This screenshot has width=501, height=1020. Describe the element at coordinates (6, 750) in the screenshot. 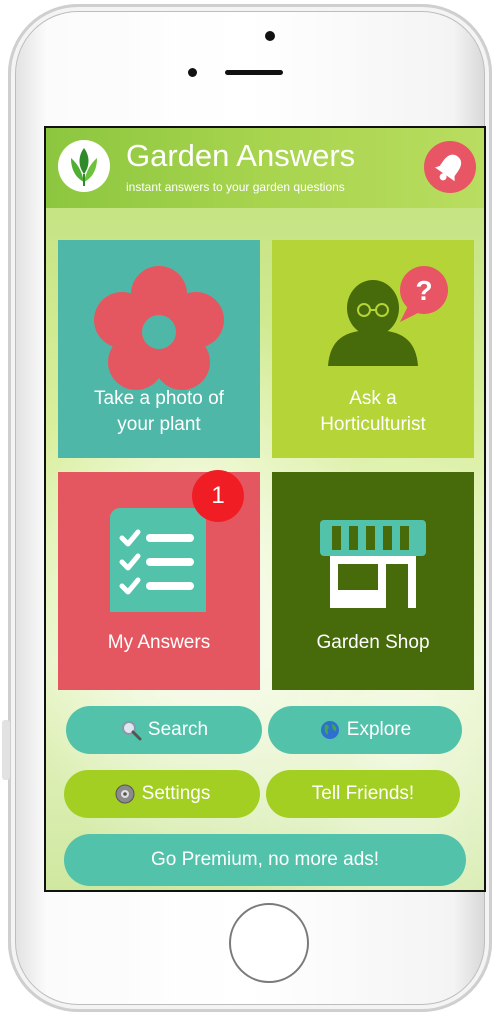

I see `phone-side-button` at that location.